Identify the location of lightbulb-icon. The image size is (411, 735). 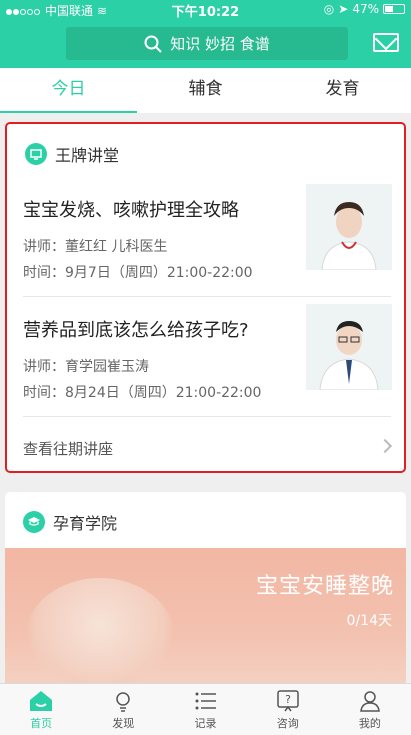
(123, 701).